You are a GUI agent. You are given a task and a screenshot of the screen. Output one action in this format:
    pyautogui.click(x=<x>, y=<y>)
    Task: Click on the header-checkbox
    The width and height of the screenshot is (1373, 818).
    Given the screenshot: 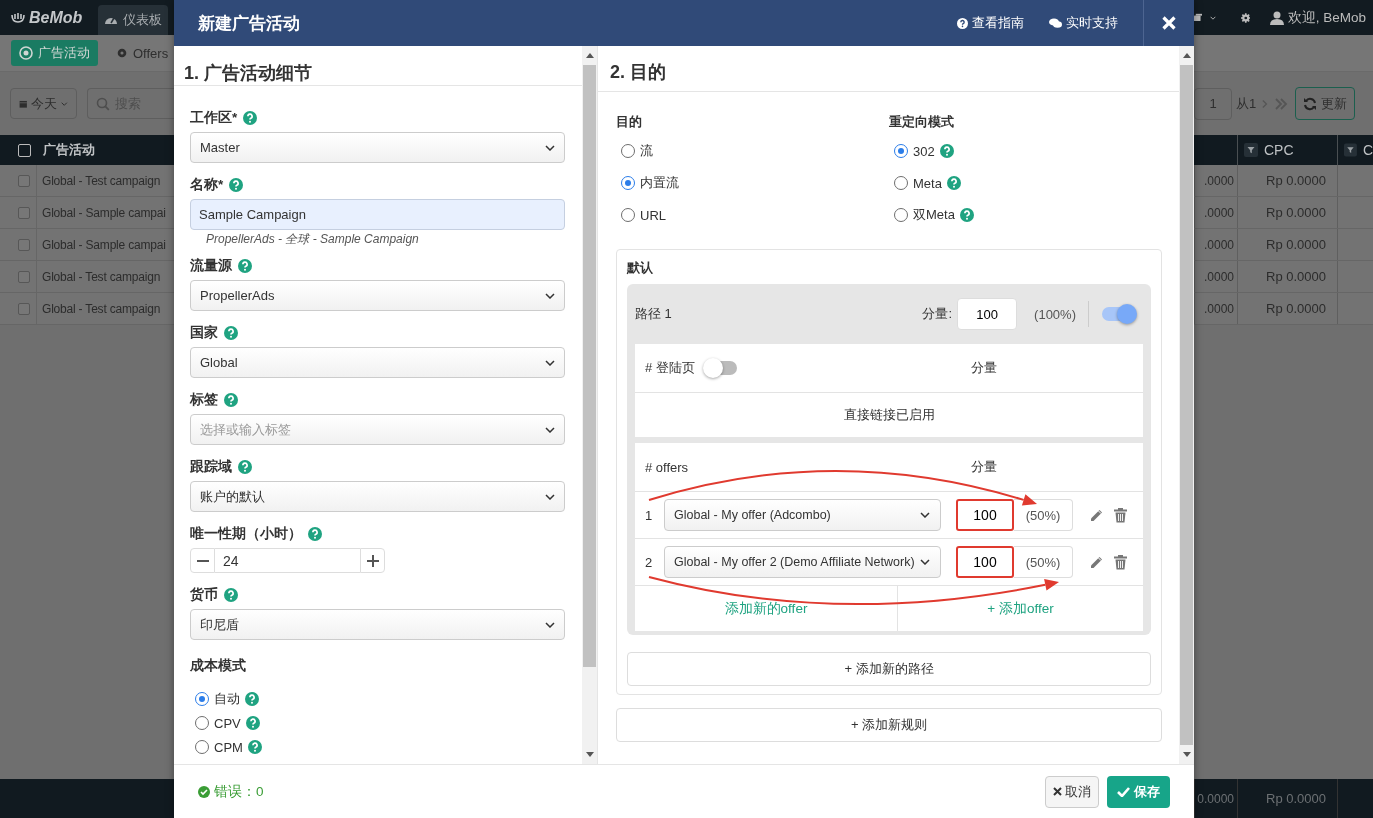 What is the action you would take?
    pyautogui.click(x=24, y=150)
    